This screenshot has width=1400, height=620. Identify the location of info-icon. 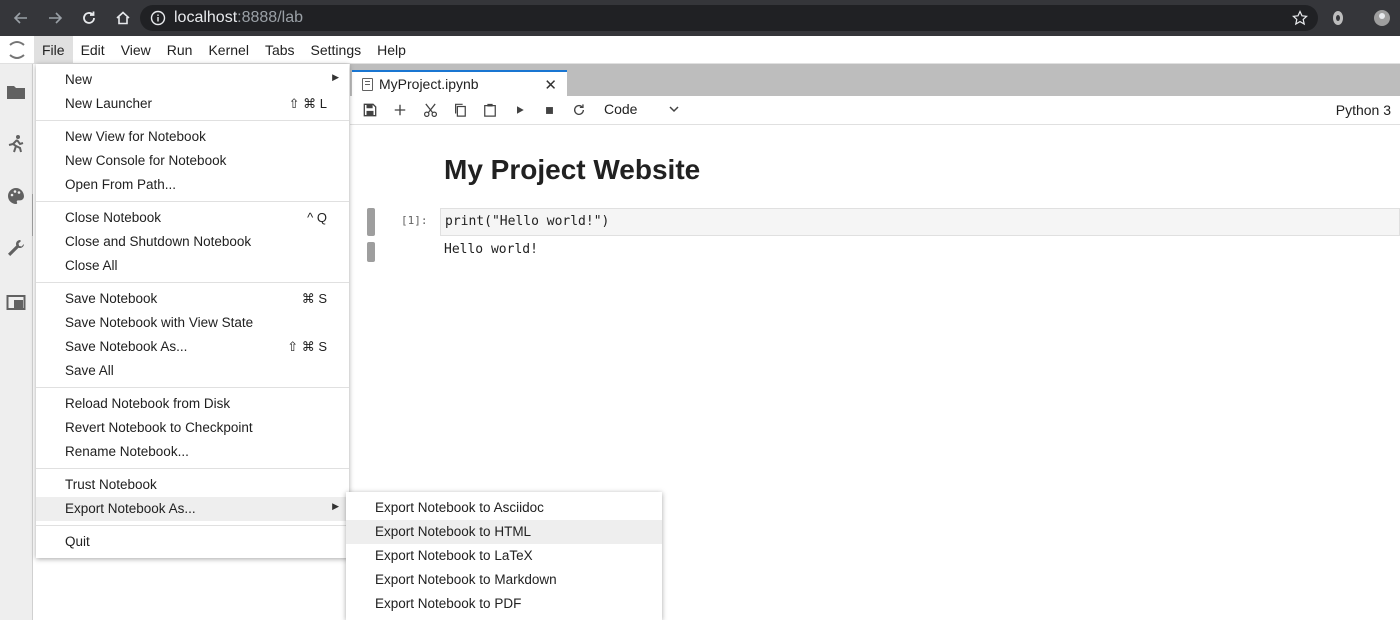
(158, 18).